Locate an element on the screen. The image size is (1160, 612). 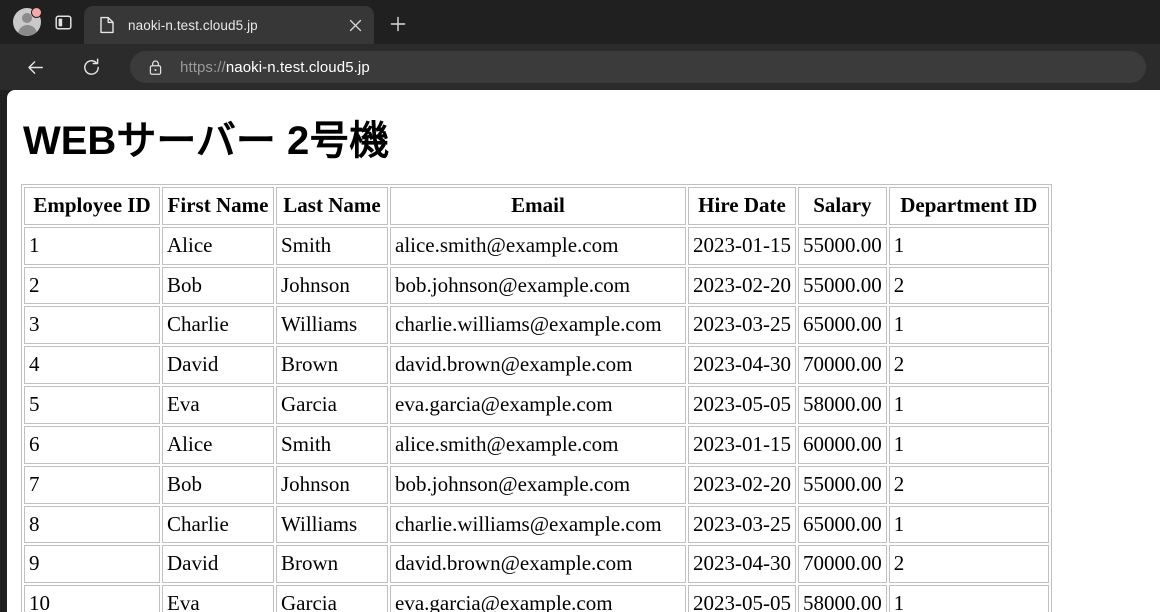
profile-avatar-button is located at coordinates (27, 22).